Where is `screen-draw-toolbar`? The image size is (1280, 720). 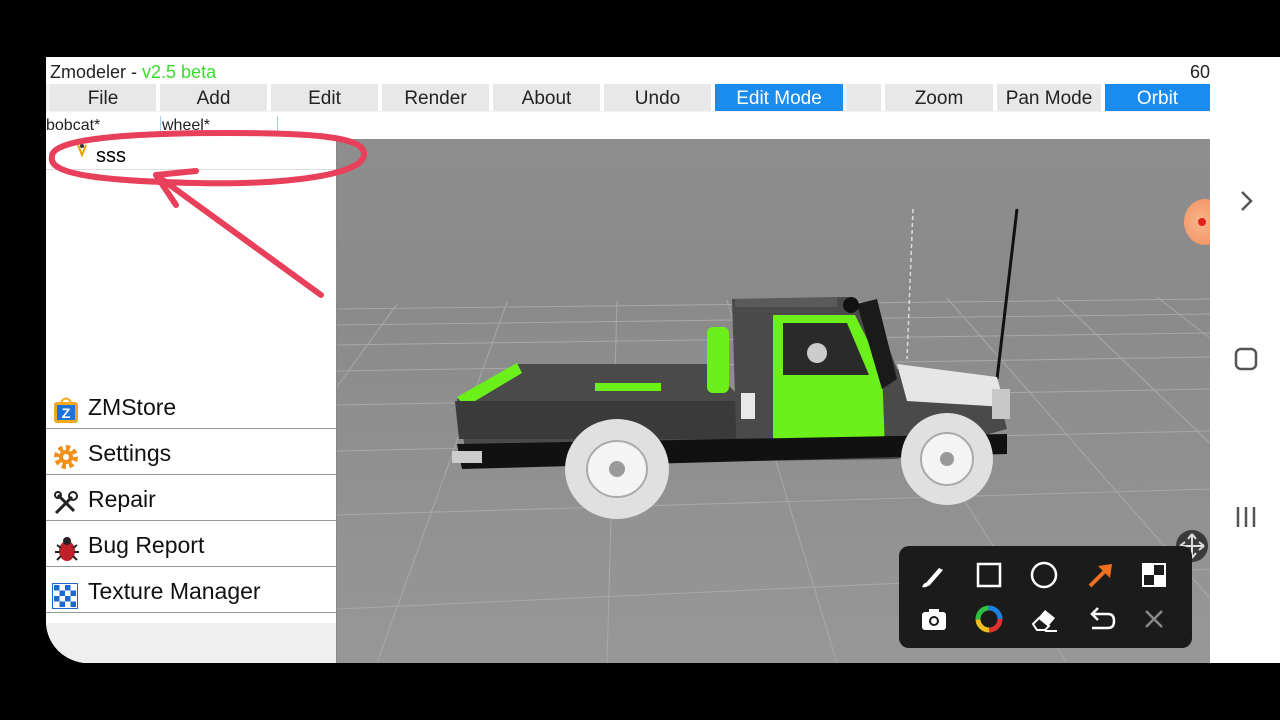 screen-draw-toolbar is located at coordinates (1045, 597).